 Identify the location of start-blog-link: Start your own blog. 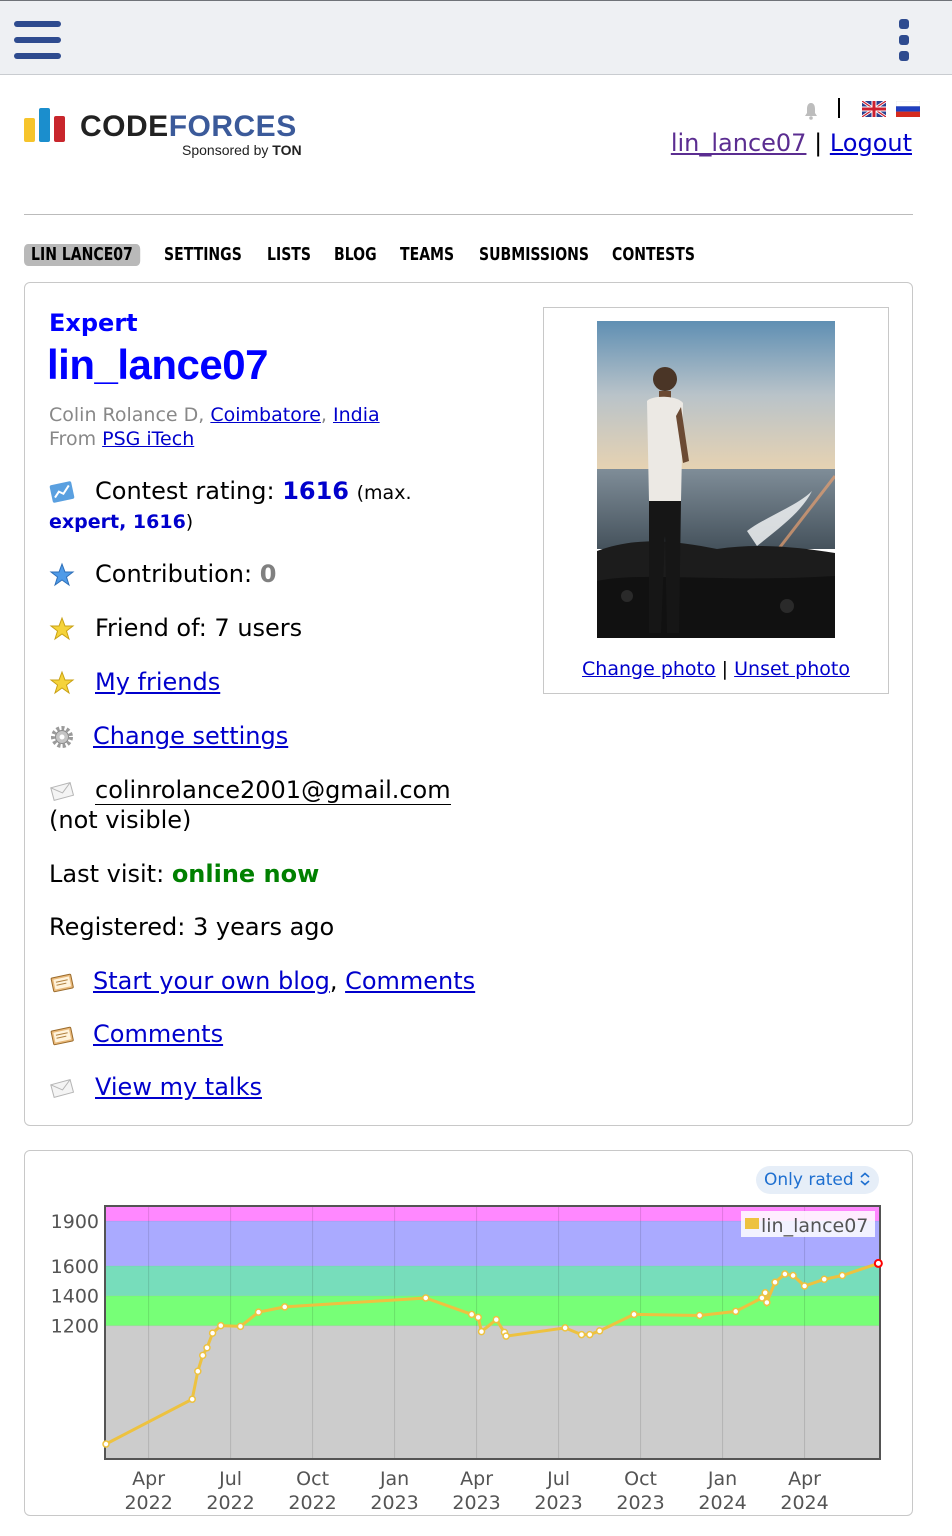
(211, 981).